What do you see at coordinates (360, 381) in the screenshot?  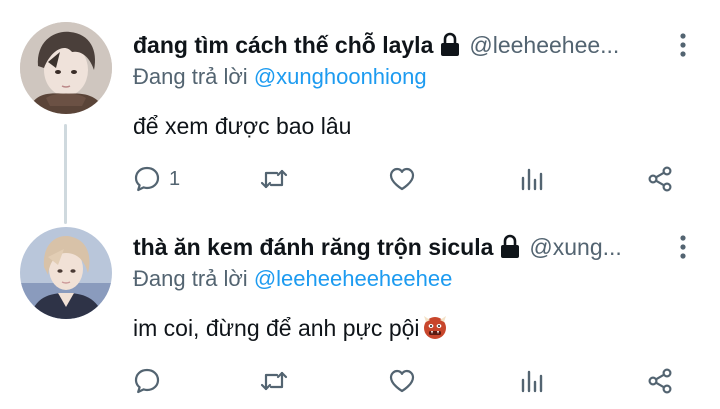 I see `tweet-actions` at bounding box center [360, 381].